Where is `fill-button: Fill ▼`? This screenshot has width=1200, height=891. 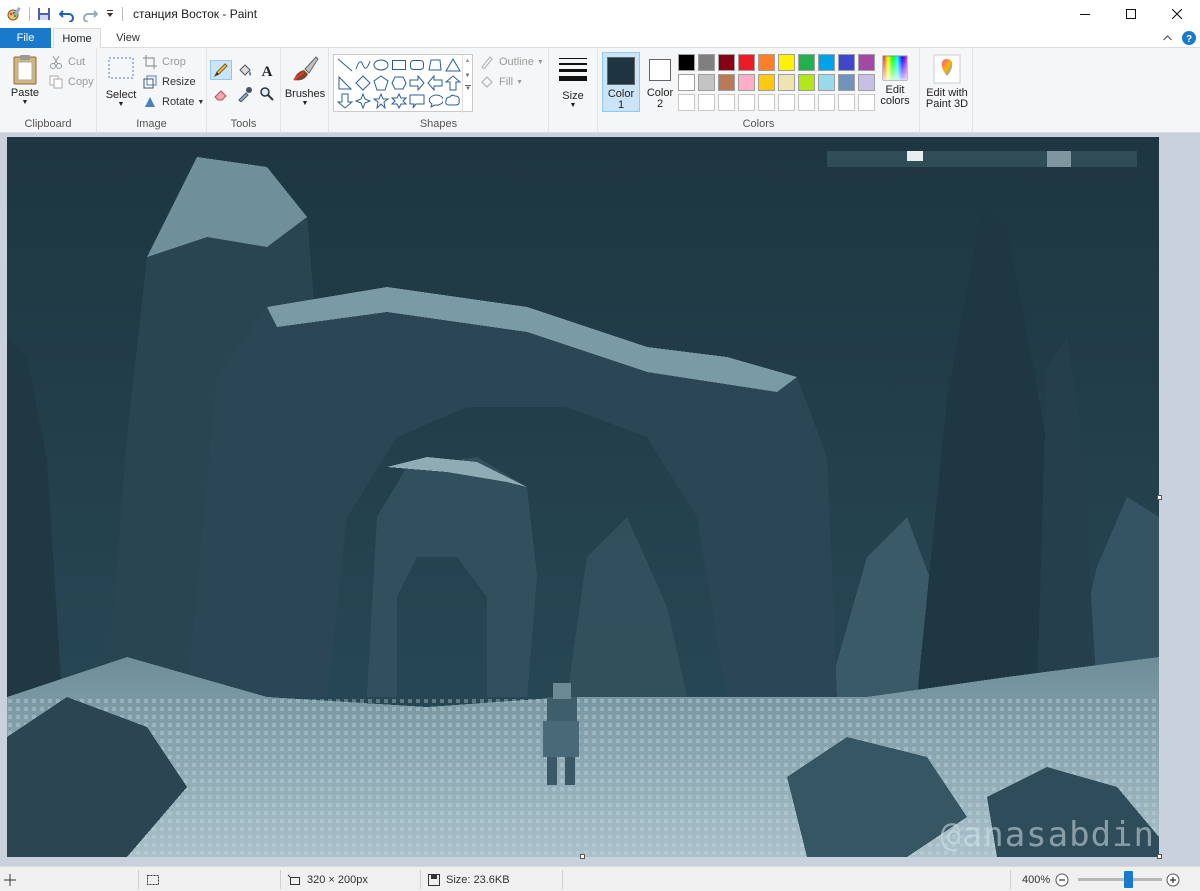 fill-button: Fill ▼ is located at coordinates (501, 82).